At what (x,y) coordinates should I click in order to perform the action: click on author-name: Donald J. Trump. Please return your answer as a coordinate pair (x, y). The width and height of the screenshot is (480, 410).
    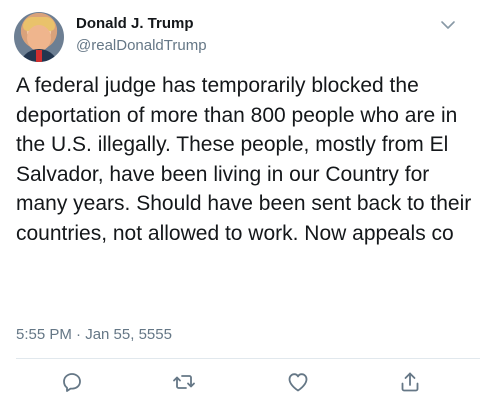
    Looking at the image, I should click on (135, 23).